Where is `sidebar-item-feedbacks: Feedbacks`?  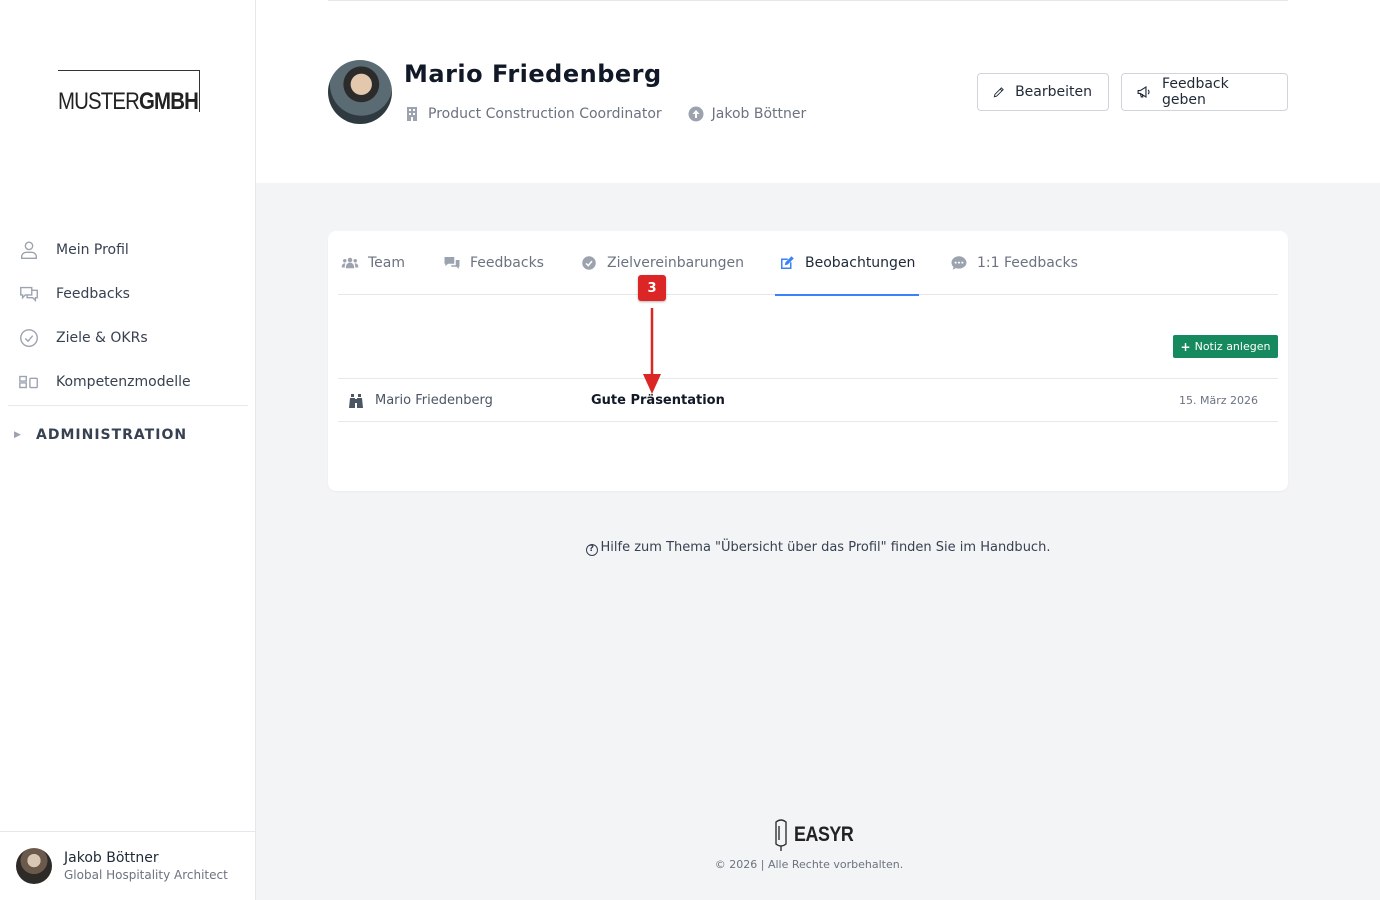
sidebar-item-feedbacks: Feedbacks is located at coordinates (128, 294).